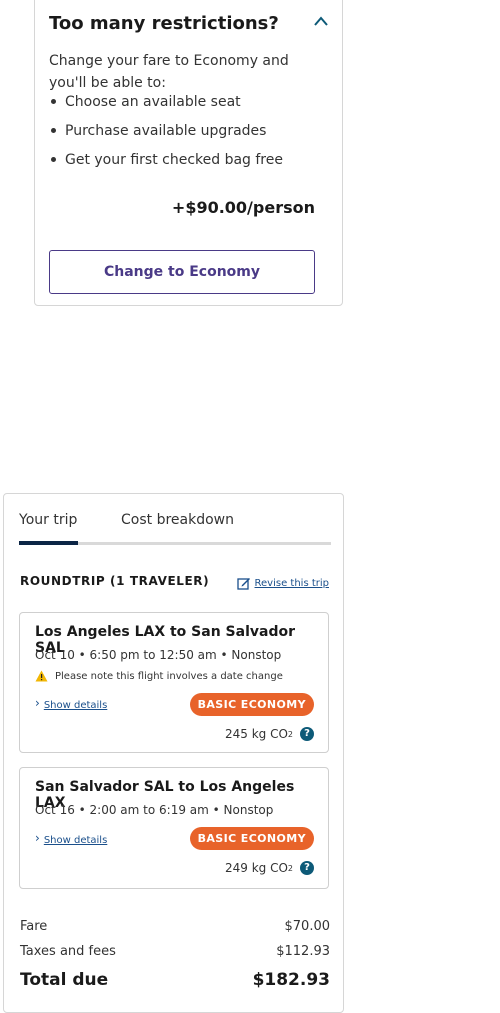 The width and height of the screenshot is (500, 1013). Describe the element at coordinates (166, 163) in the screenshot. I see `benefit-item: Get your first checked bag free` at that location.